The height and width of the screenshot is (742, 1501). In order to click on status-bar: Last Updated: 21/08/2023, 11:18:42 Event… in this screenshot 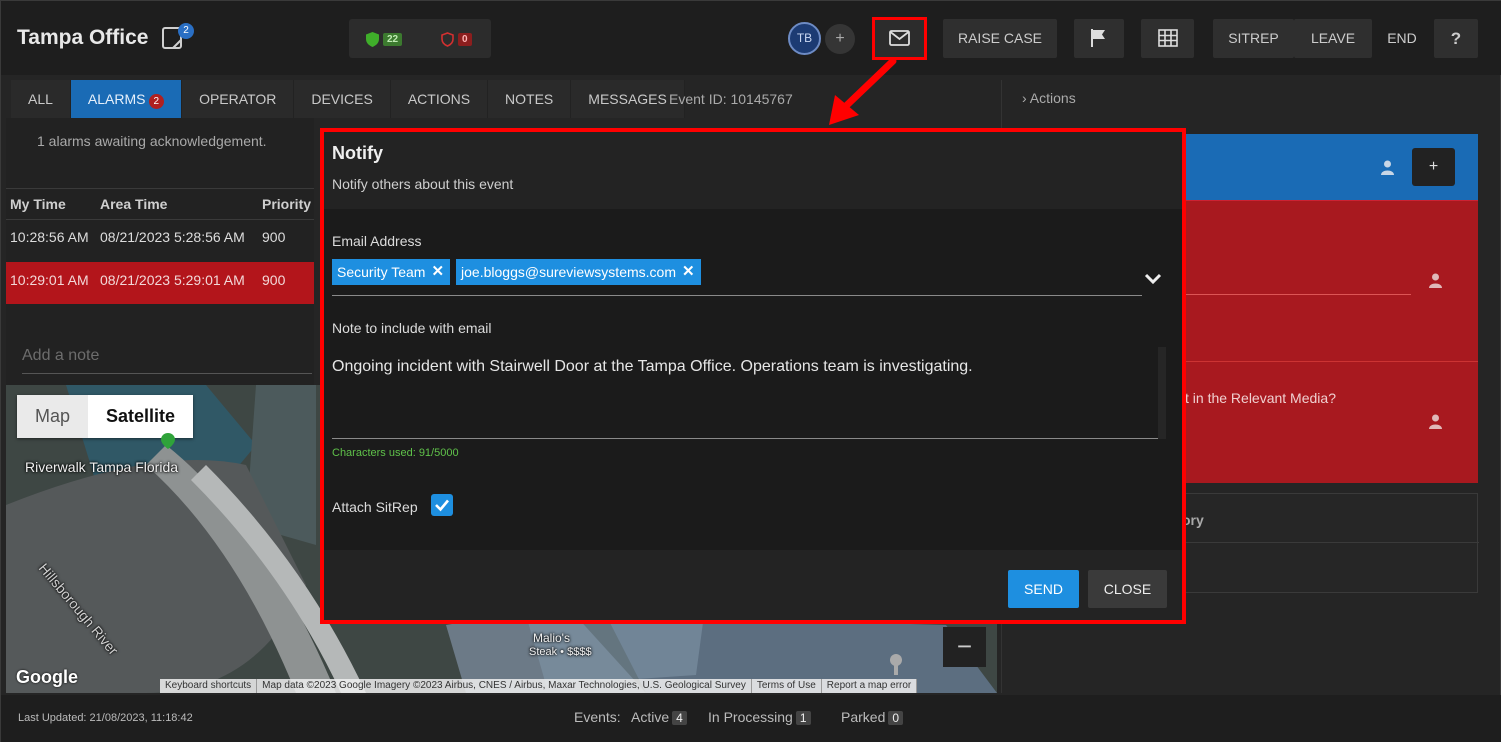, I will do `click(751, 718)`.